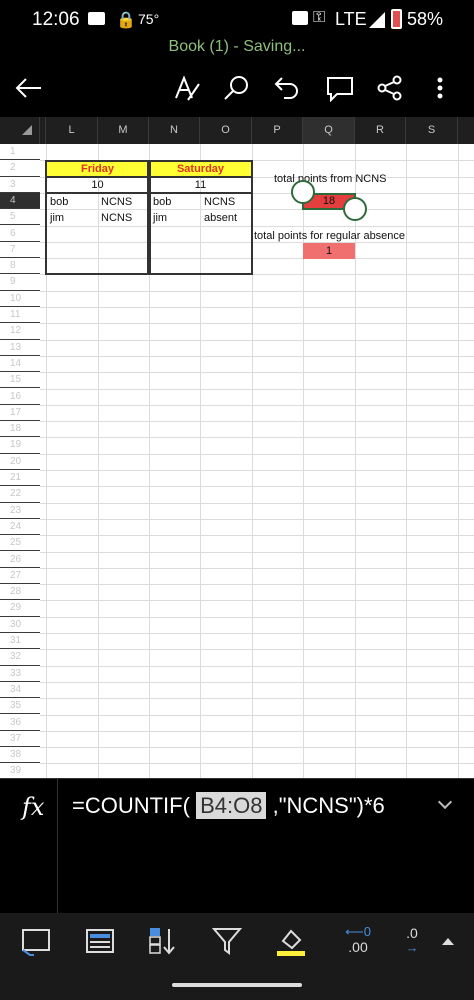 This screenshot has height=1000, width=474. What do you see at coordinates (291, 941) in the screenshot?
I see `fill-color-icon` at bounding box center [291, 941].